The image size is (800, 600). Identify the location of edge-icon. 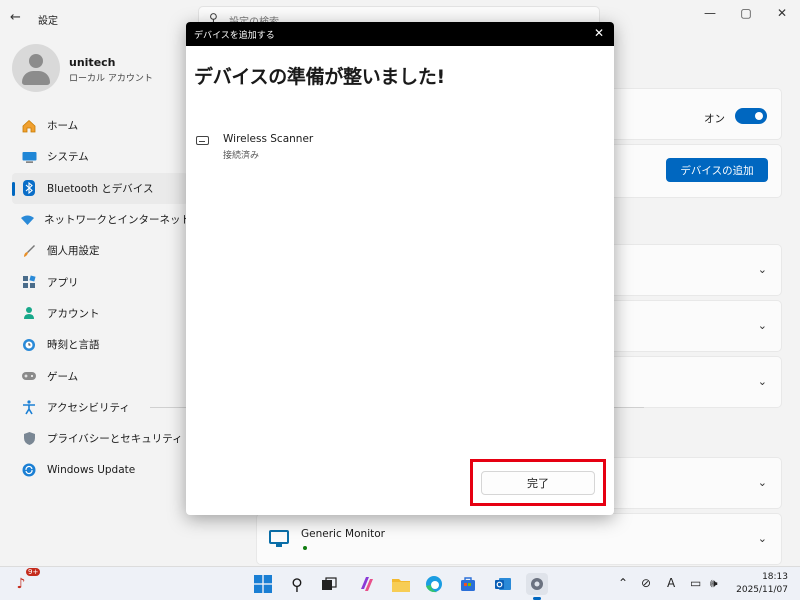
(434, 584).